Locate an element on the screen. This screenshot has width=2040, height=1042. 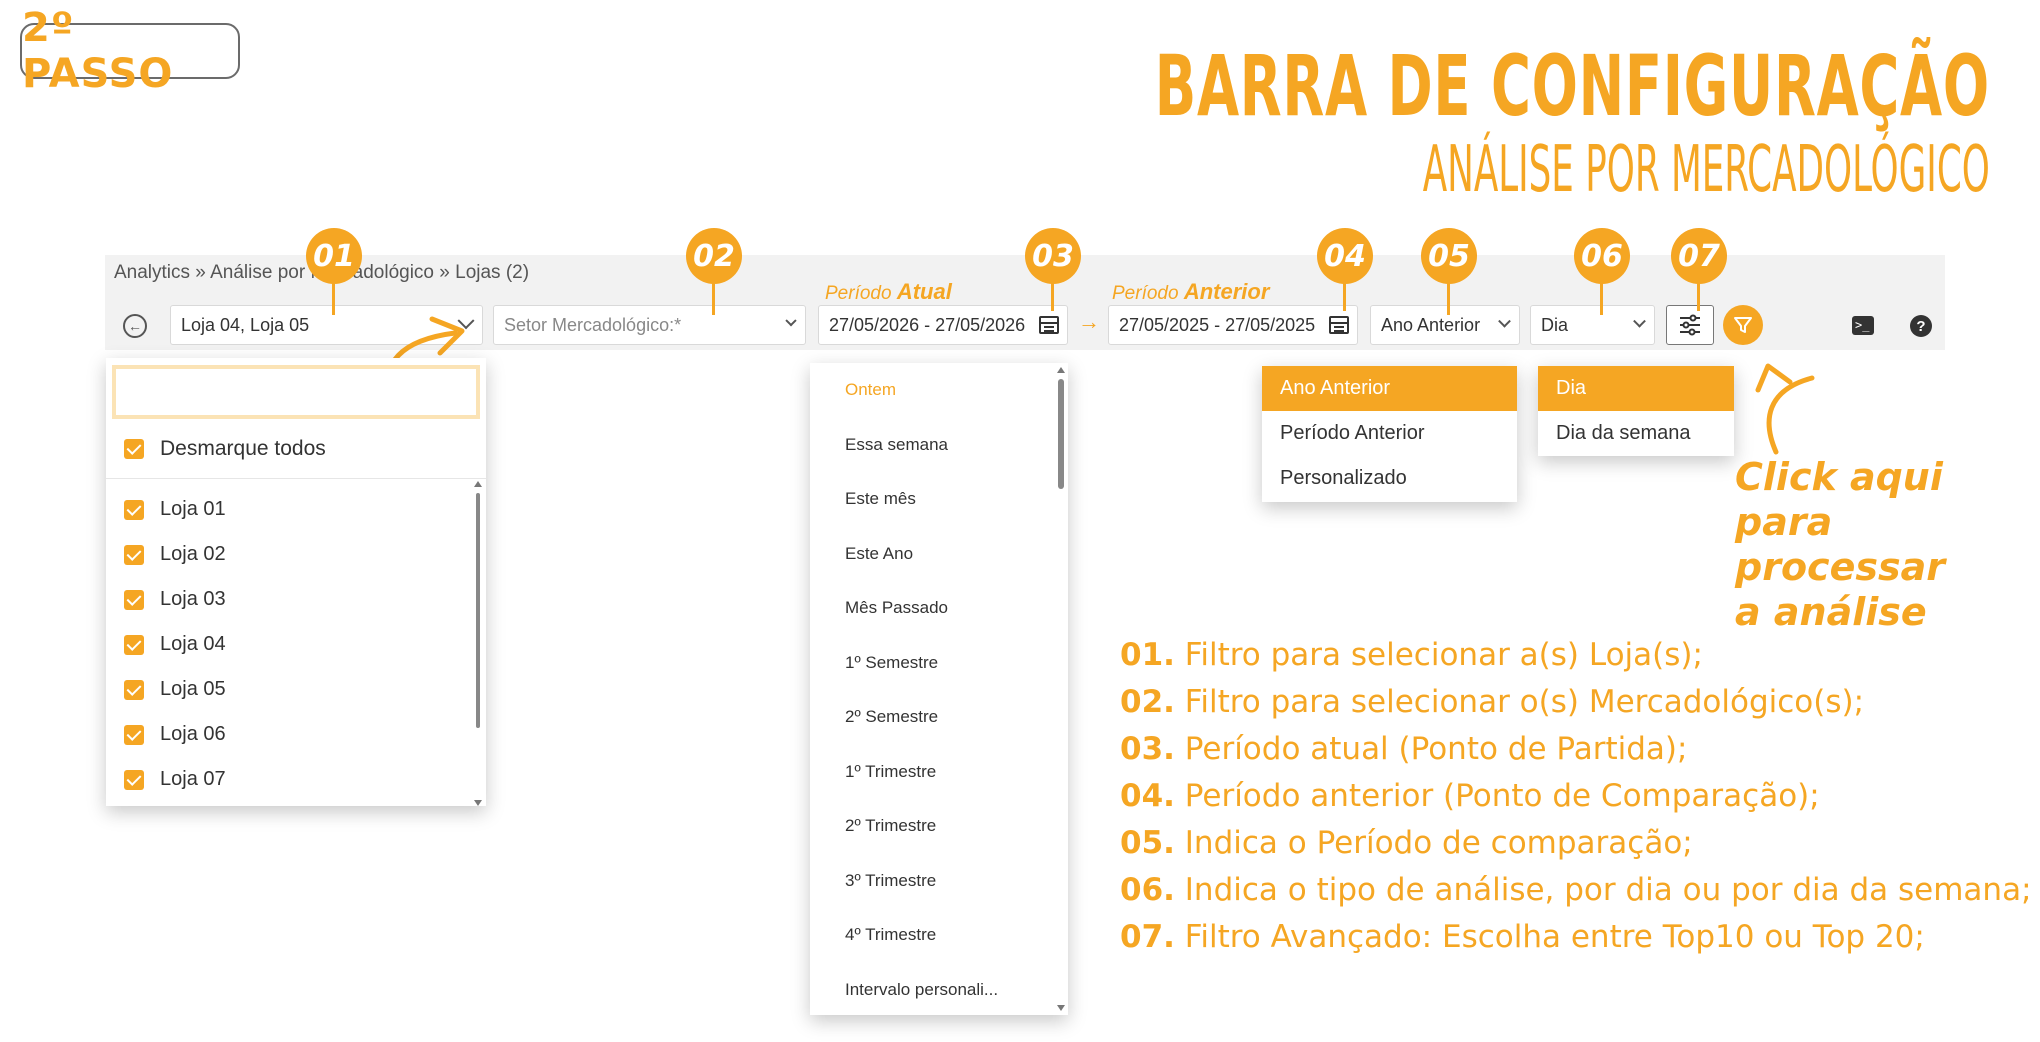
list-item: Período Anterior is located at coordinates (1389, 433).